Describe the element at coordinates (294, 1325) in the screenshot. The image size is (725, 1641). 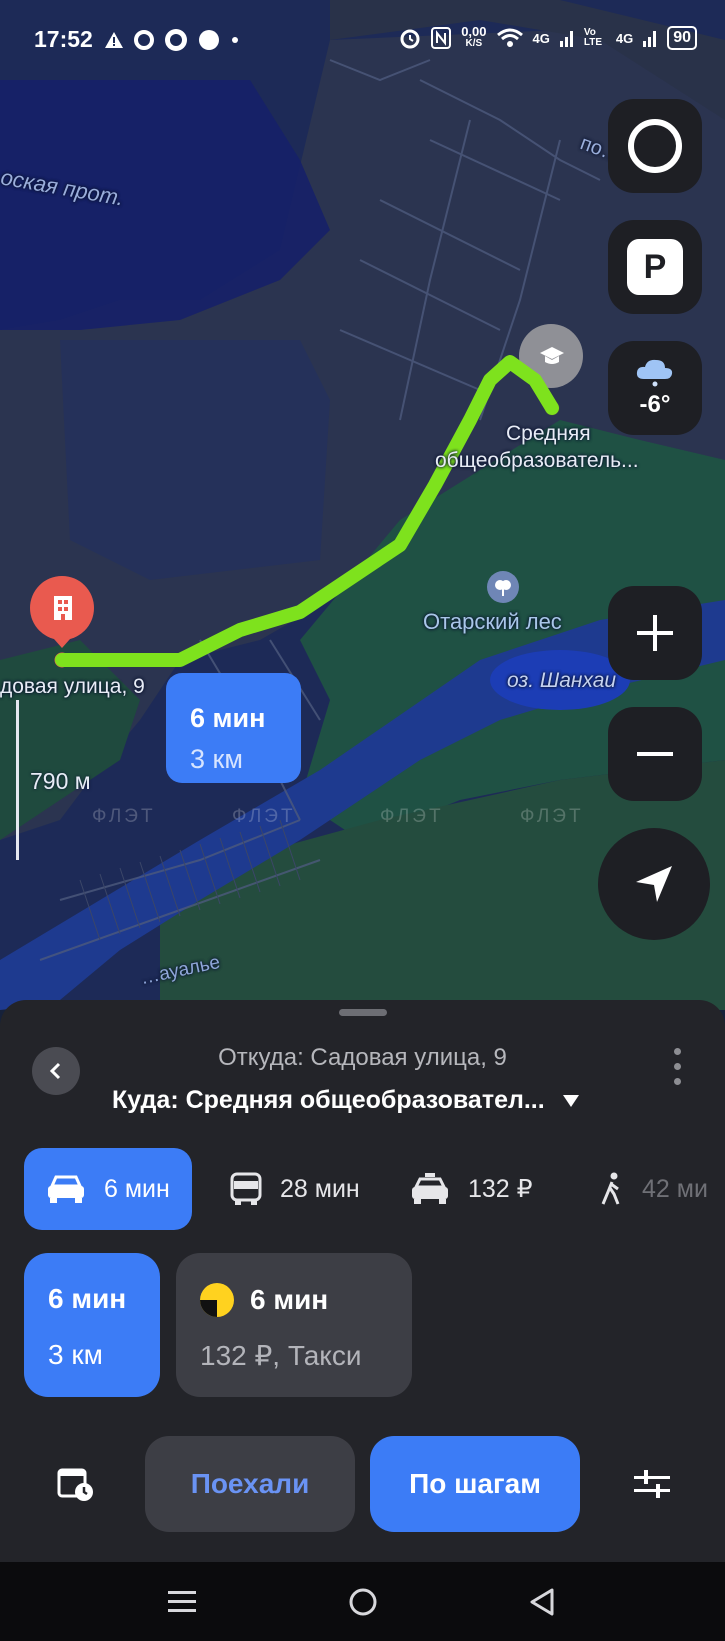
I see `route-option-taxi: 6 мин 132 ₽, Такси` at that location.